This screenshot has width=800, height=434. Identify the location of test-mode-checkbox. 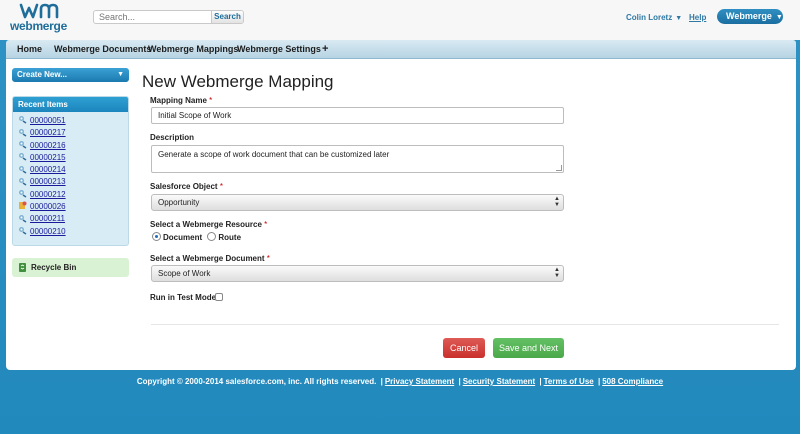
(219, 297).